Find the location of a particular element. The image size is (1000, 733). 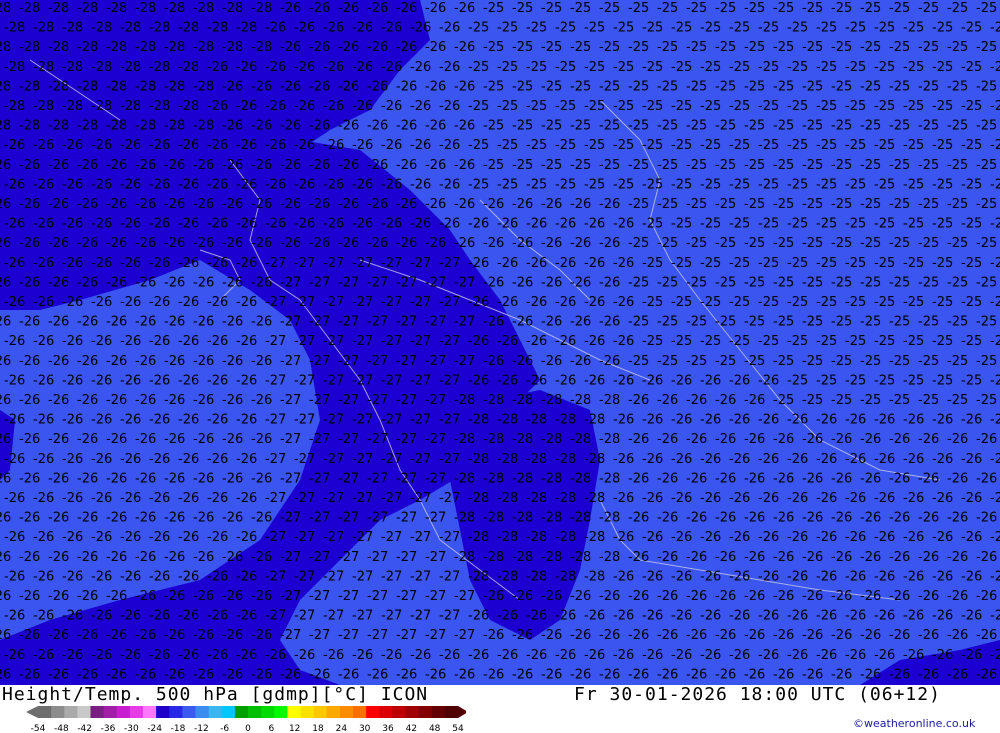

legend-tick-label: 48 is located at coordinates (435, 728).